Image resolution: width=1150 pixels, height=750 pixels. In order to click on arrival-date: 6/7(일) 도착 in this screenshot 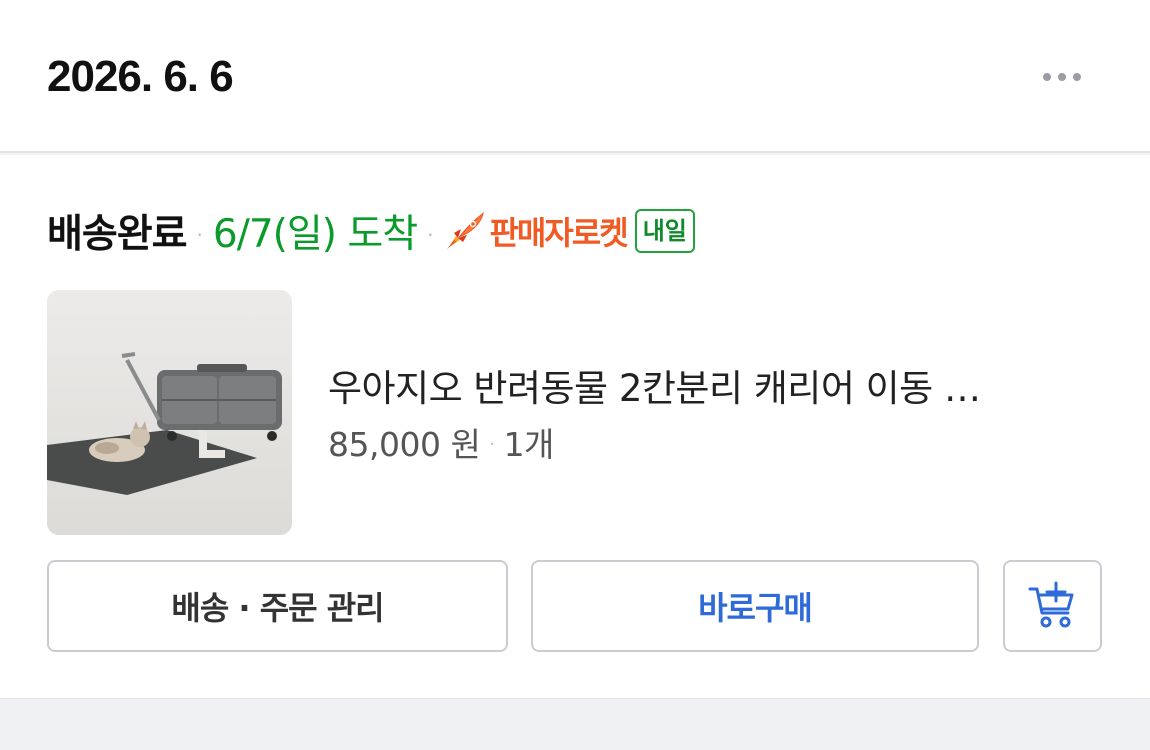, I will do `click(315, 234)`.